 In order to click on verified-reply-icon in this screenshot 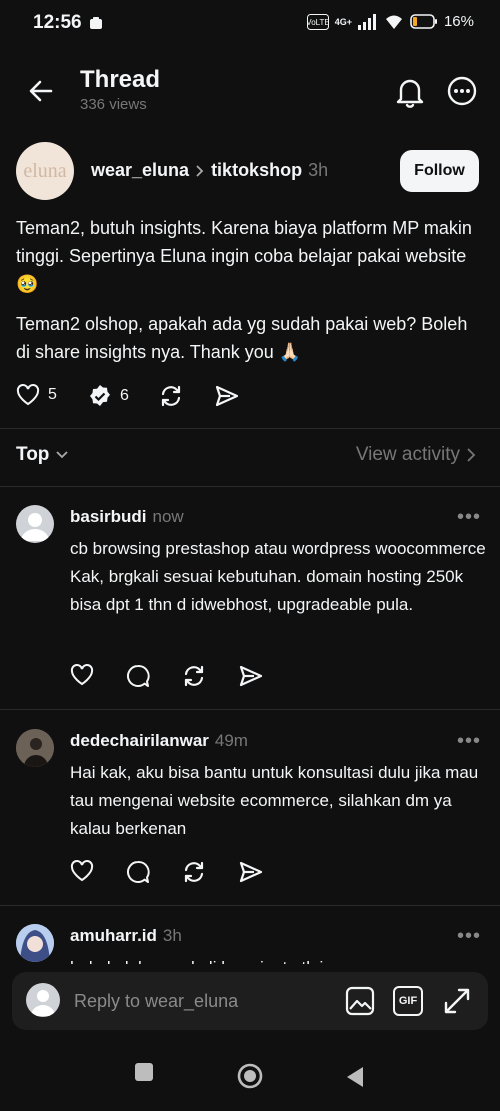, I will do `click(100, 395)`.